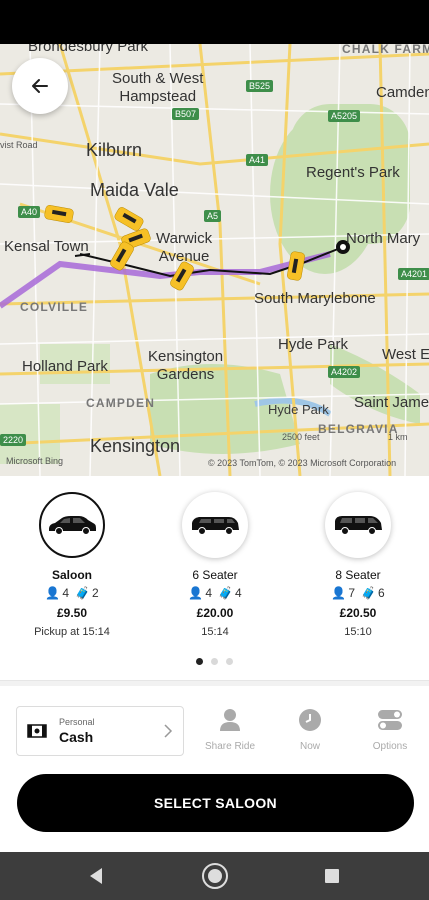 The width and height of the screenshot is (429, 900). I want to click on select-saloon-button: SELECT SALOON, so click(215, 803).